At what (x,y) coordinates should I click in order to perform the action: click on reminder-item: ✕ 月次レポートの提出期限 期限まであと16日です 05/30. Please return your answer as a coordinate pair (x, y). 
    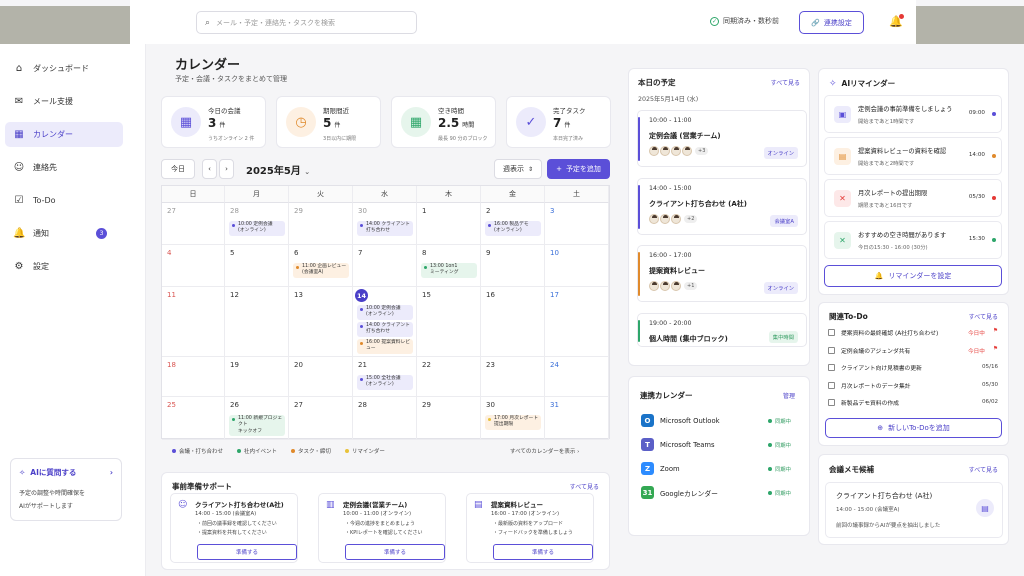
    Looking at the image, I should click on (913, 198).